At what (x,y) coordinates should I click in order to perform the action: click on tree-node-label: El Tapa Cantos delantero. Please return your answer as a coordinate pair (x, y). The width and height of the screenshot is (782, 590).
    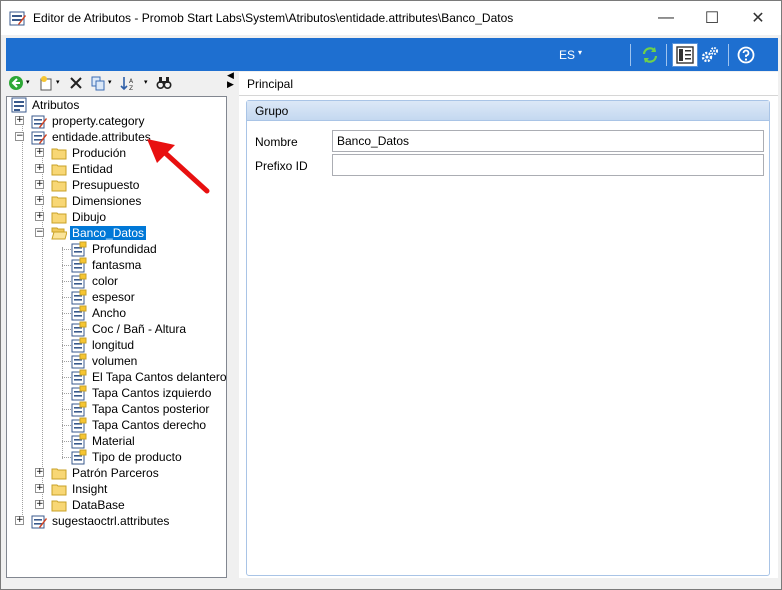
    Looking at the image, I should click on (159, 377).